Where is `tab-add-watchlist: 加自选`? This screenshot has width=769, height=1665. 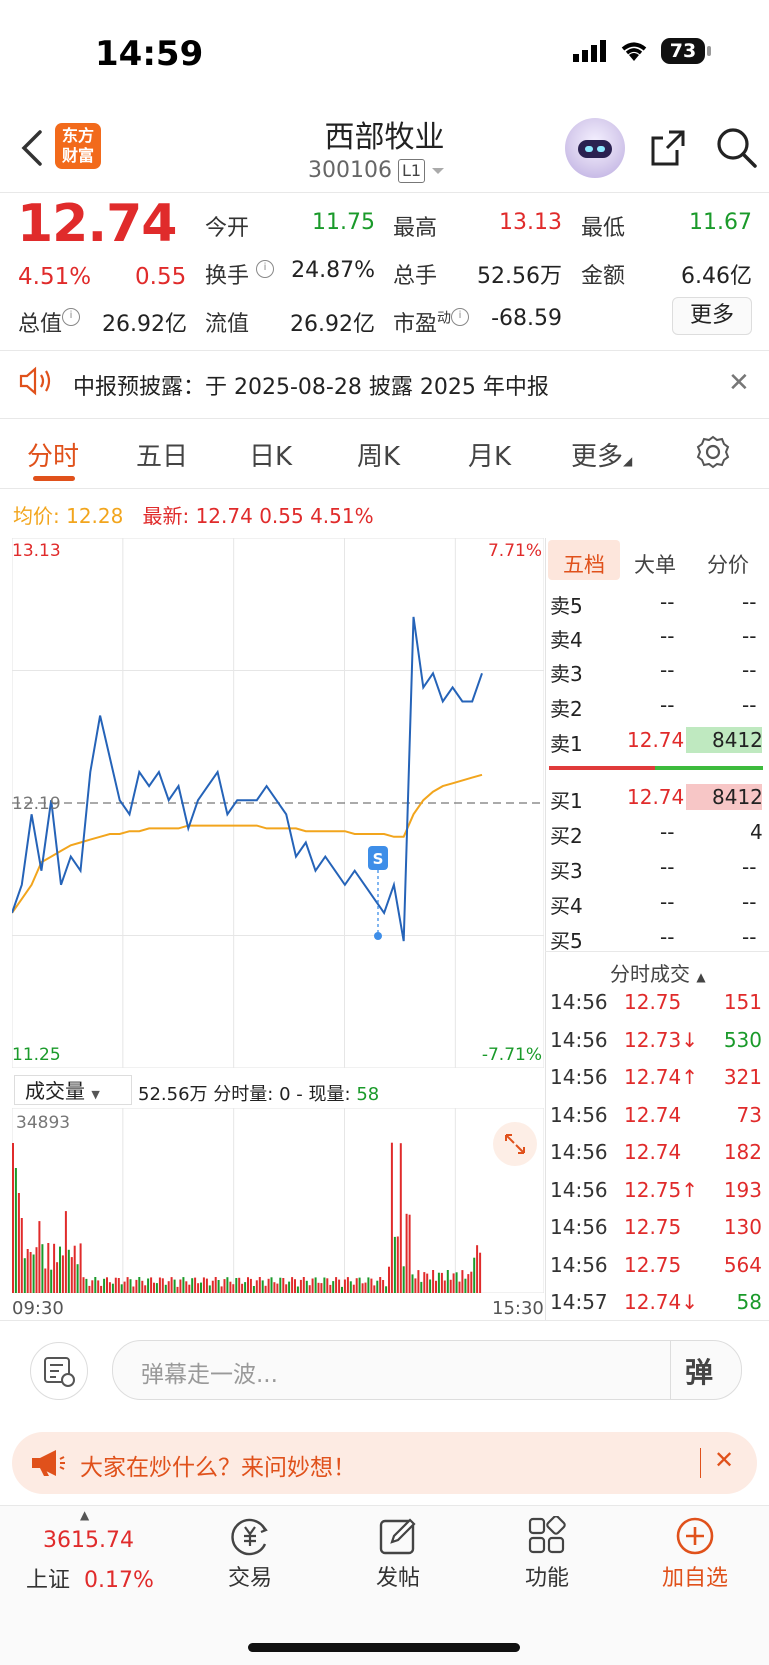 tab-add-watchlist: 加自选 is located at coordinates (695, 1576).